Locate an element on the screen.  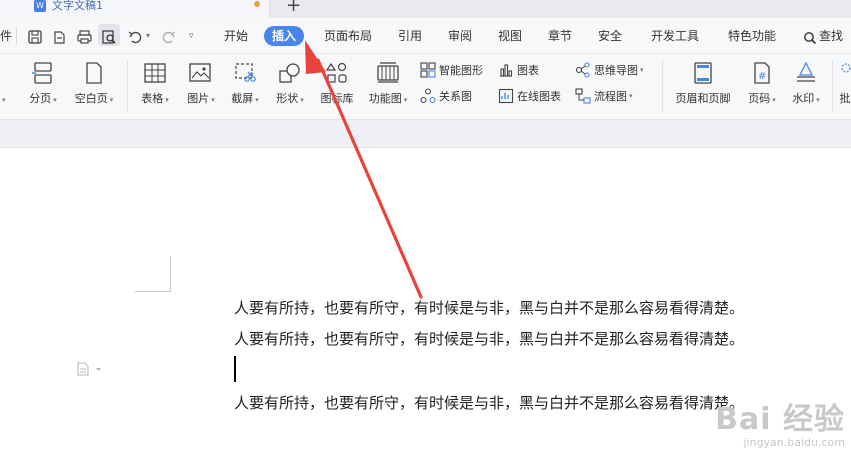
paragraph-layout-icon is located at coordinates (89, 369).